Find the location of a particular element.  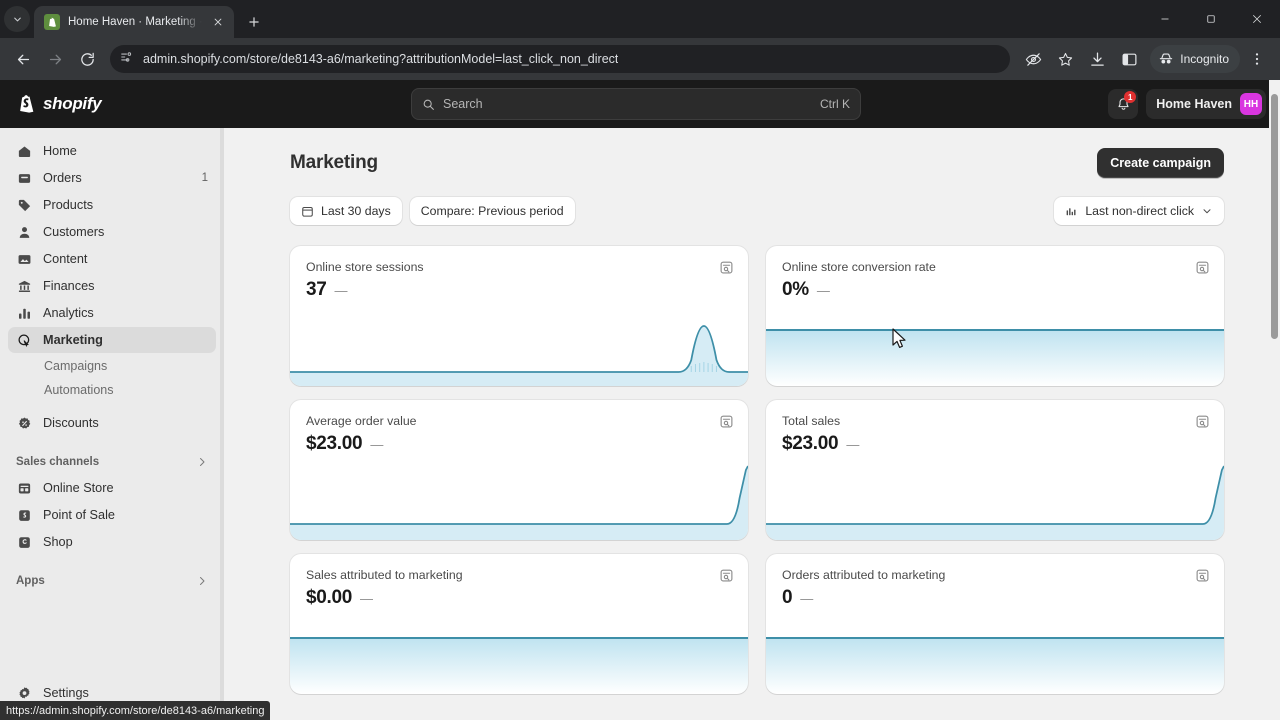

sidebar-item-online-store: Online Store is located at coordinates (112, 488).